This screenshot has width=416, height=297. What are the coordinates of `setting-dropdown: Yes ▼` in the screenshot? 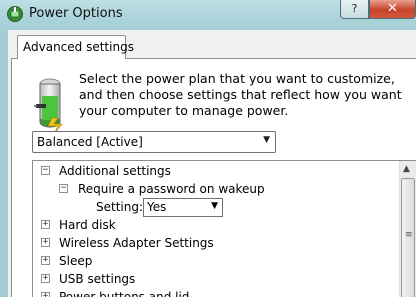 It's located at (183, 207).